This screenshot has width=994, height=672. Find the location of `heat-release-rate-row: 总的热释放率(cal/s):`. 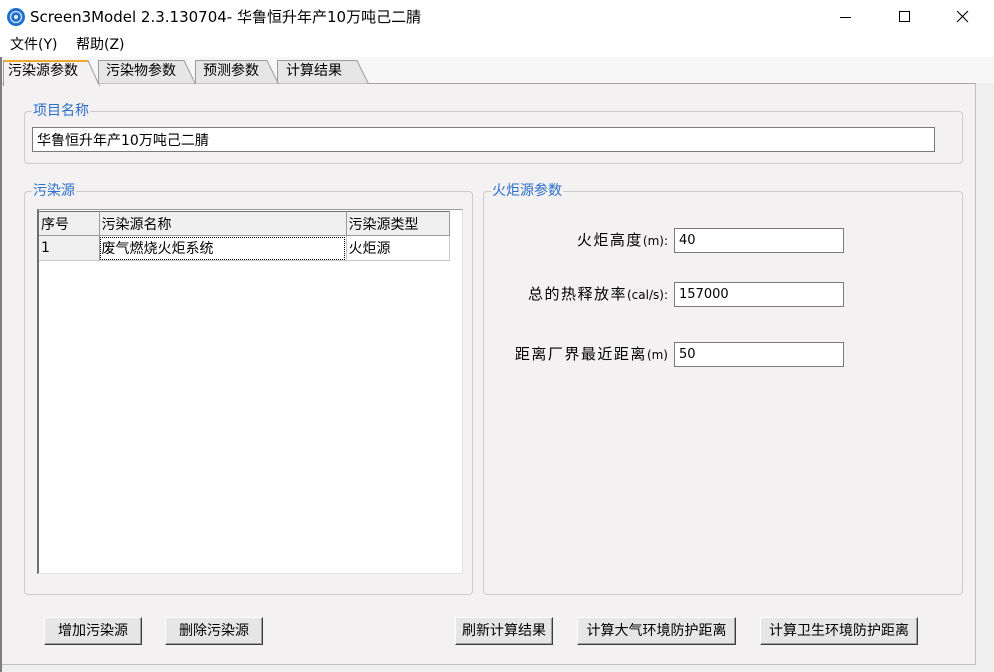

heat-release-rate-row: 总的热释放率(cal/s): is located at coordinates (723, 294).